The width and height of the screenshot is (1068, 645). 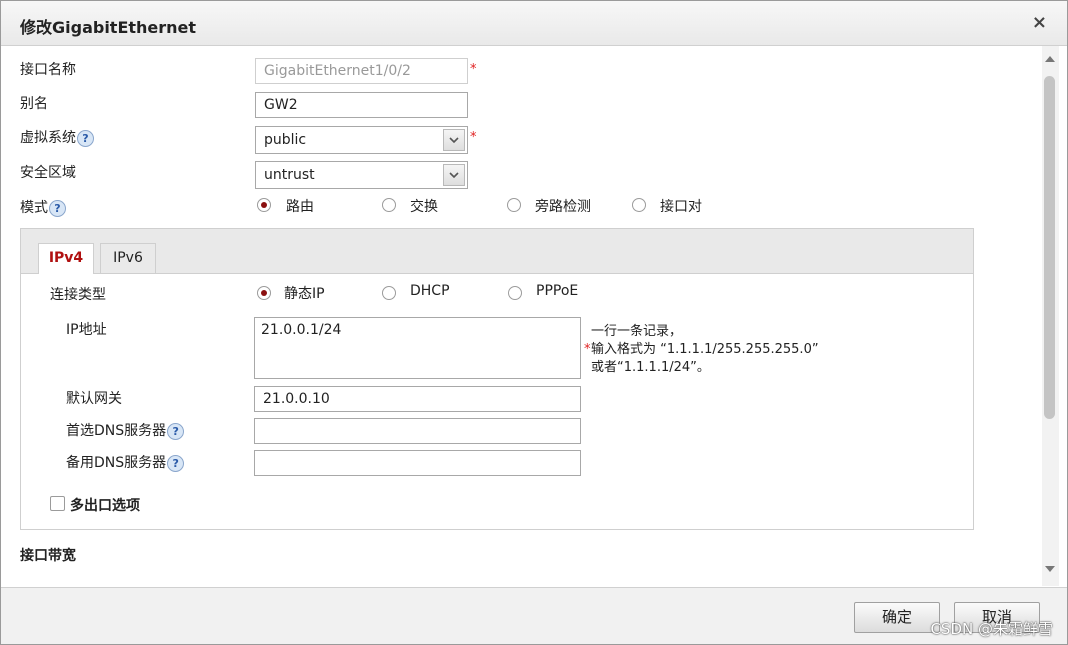 What do you see at coordinates (681, 206) in the screenshot?
I see `mode-option-interface-pair: 接口对` at bounding box center [681, 206].